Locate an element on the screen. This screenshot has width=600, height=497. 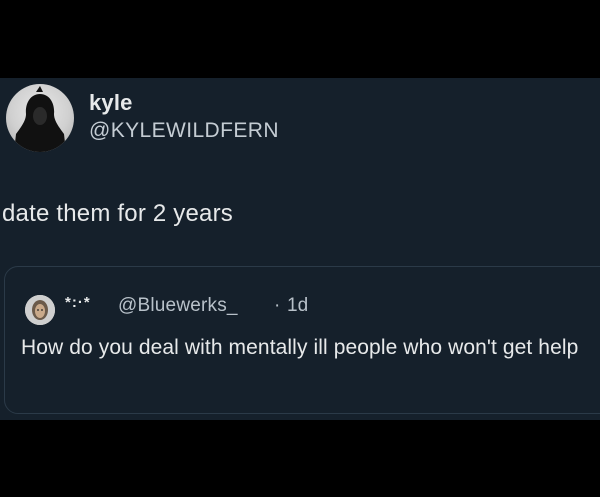
tweet-text: date them for 2 years is located at coordinates (117, 213).